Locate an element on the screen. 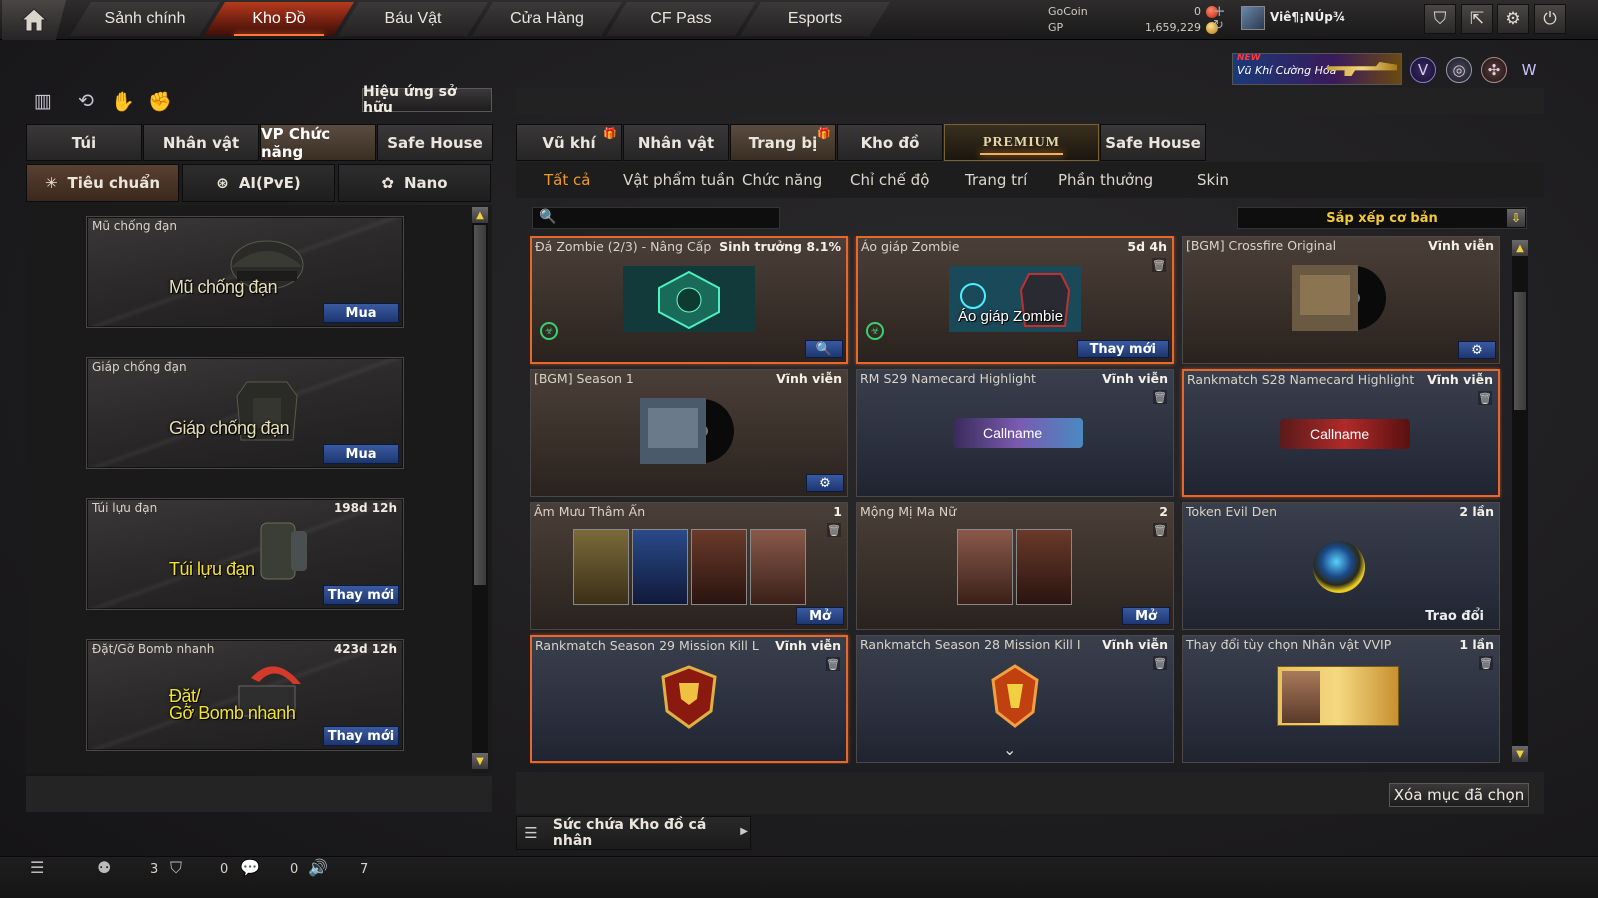  item-art-caption: Áo giáp Zombie is located at coordinates (1011, 316).